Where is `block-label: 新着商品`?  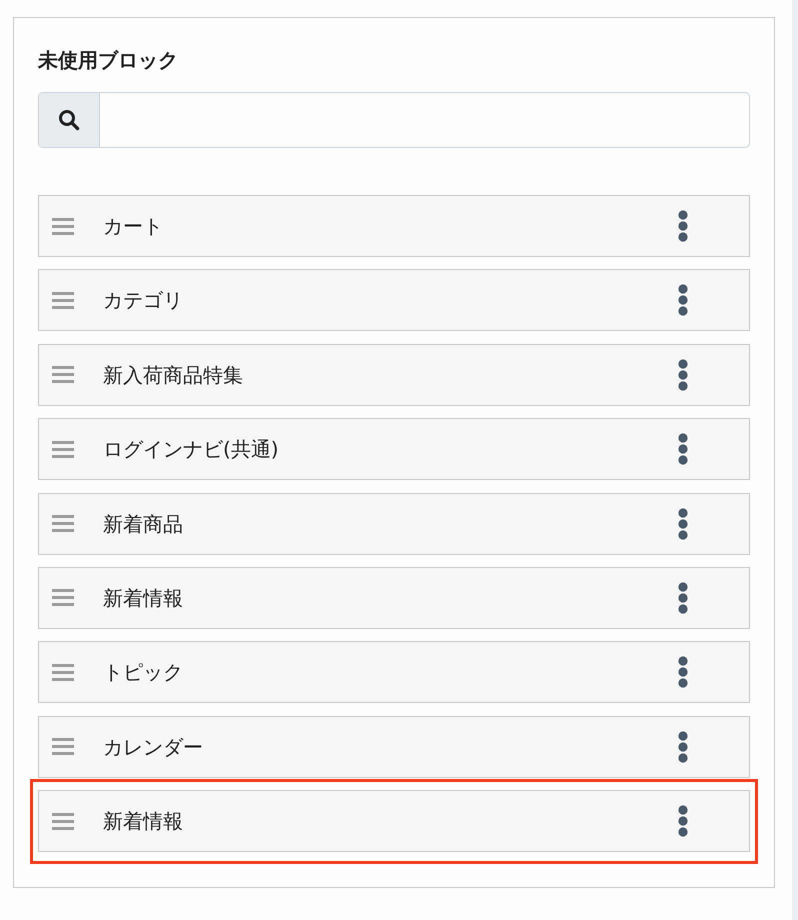
block-label: 新着商品 is located at coordinates (143, 524).